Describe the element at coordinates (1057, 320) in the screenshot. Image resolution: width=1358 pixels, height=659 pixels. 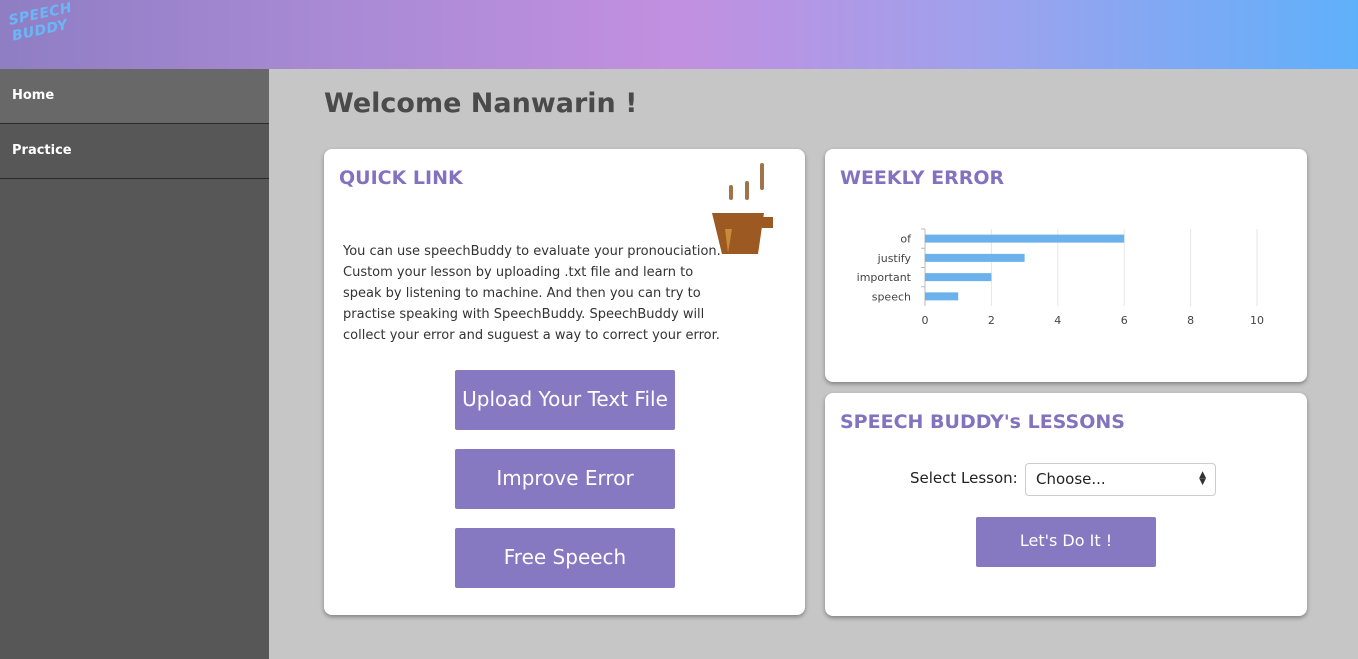
I see `x-tick-label: 4` at that location.